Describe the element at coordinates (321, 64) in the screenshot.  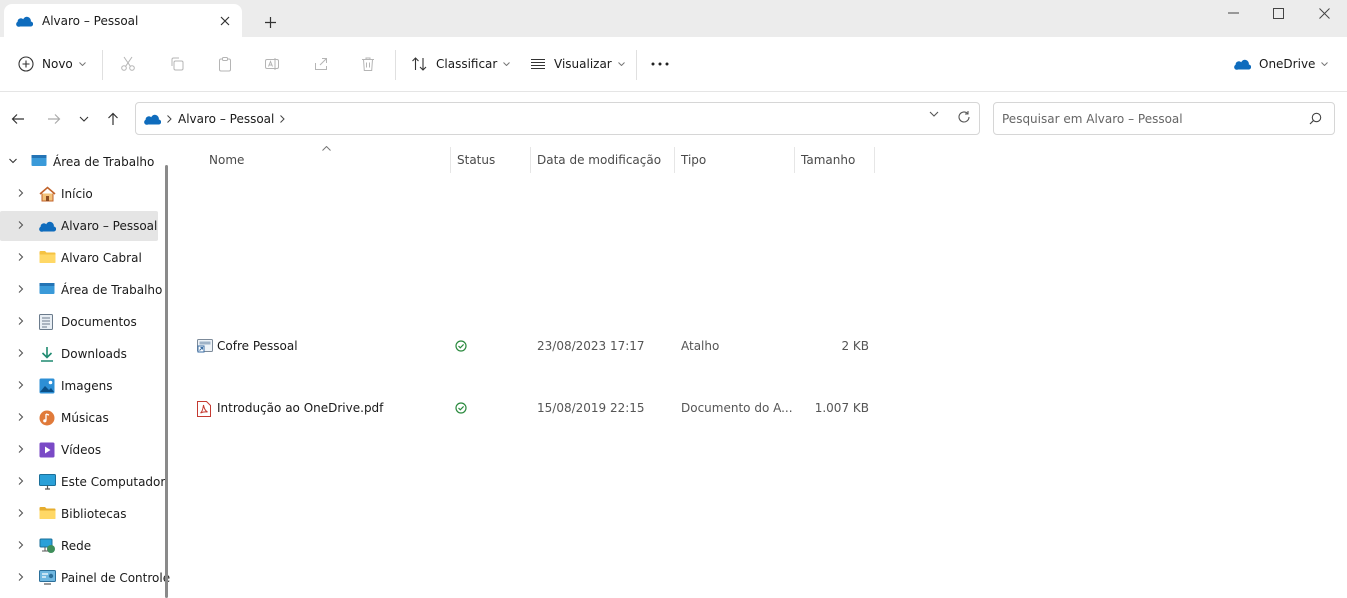
I see `share-icon` at that location.